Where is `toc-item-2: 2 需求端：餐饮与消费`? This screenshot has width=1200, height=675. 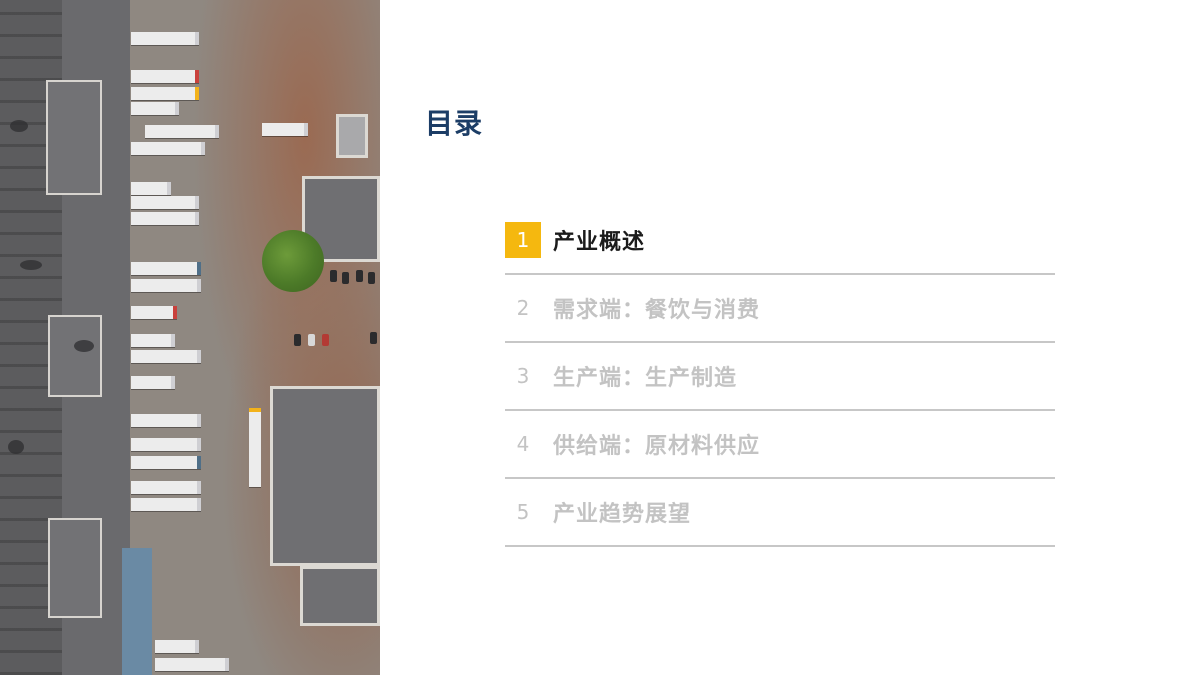
toc-item-2: 2 需求端：餐饮与消费 is located at coordinates (780, 309).